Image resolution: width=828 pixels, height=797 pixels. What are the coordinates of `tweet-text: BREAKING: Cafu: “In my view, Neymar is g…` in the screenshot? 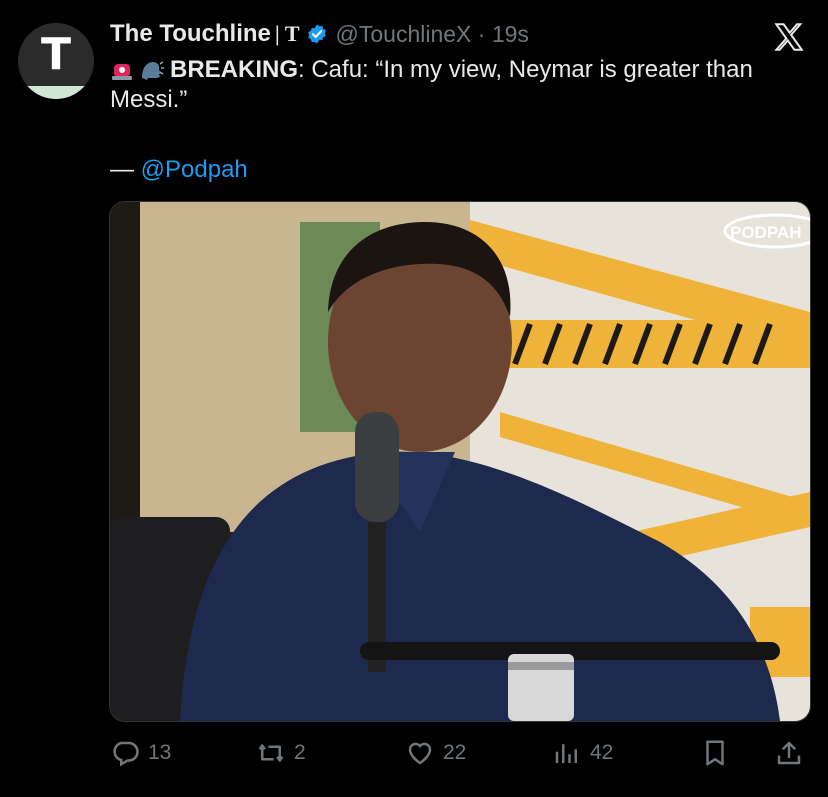 It's located at (450, 85).